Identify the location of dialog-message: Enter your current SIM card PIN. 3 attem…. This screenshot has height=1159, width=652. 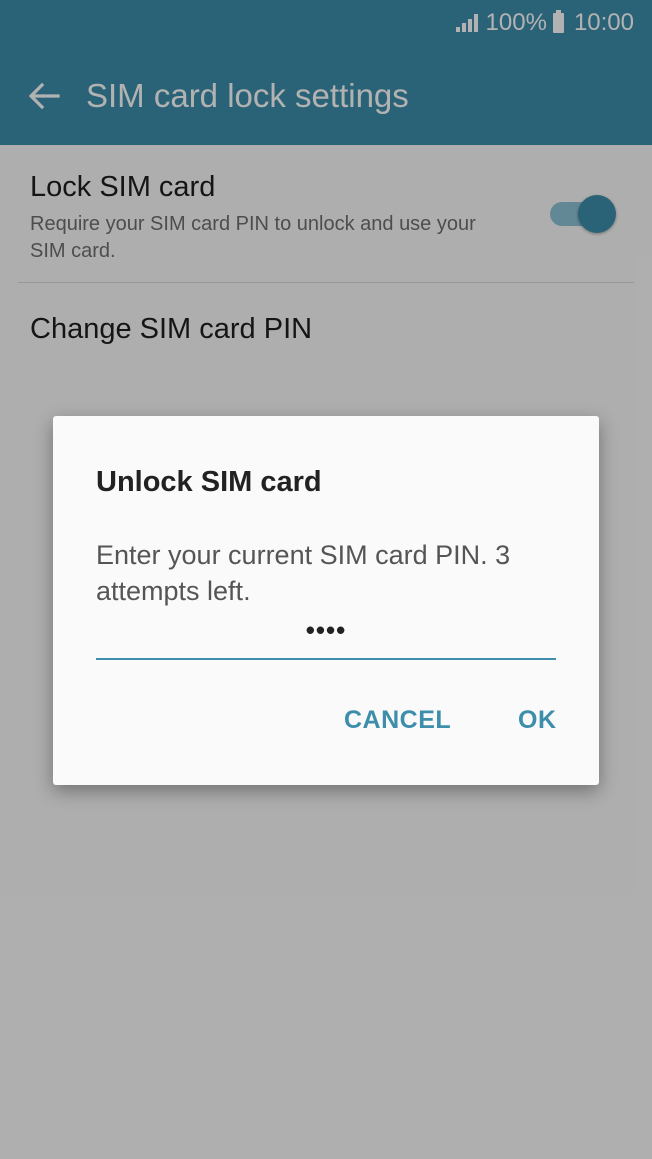
(303, 573).